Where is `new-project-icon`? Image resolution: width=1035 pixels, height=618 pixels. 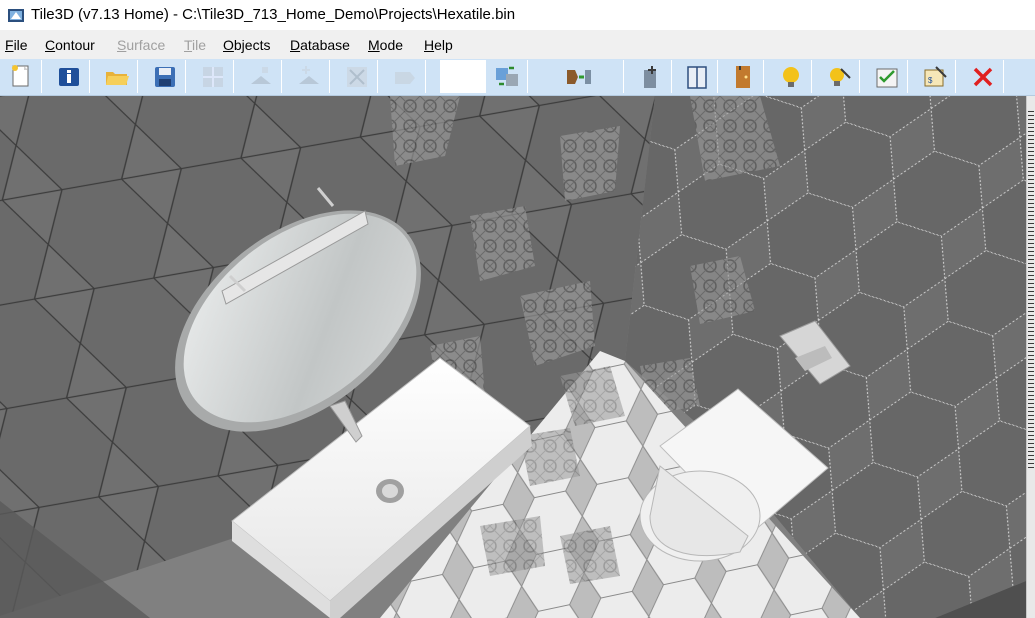
new-project-icon is located at coordinates (20, 76).